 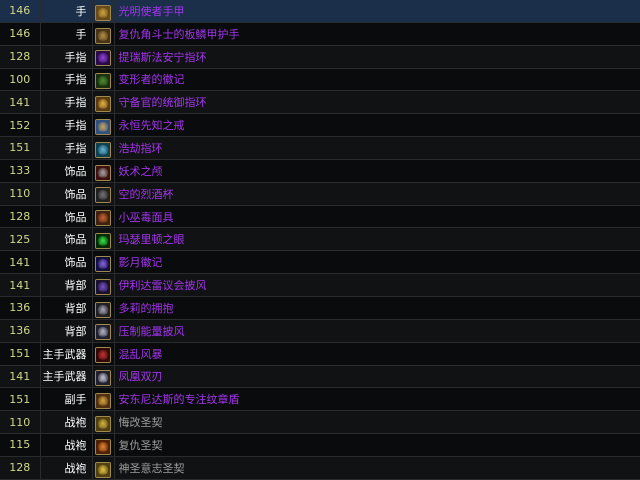 I want to click on item-name-link: 变形者的徽记, so click(x=377, y=80).